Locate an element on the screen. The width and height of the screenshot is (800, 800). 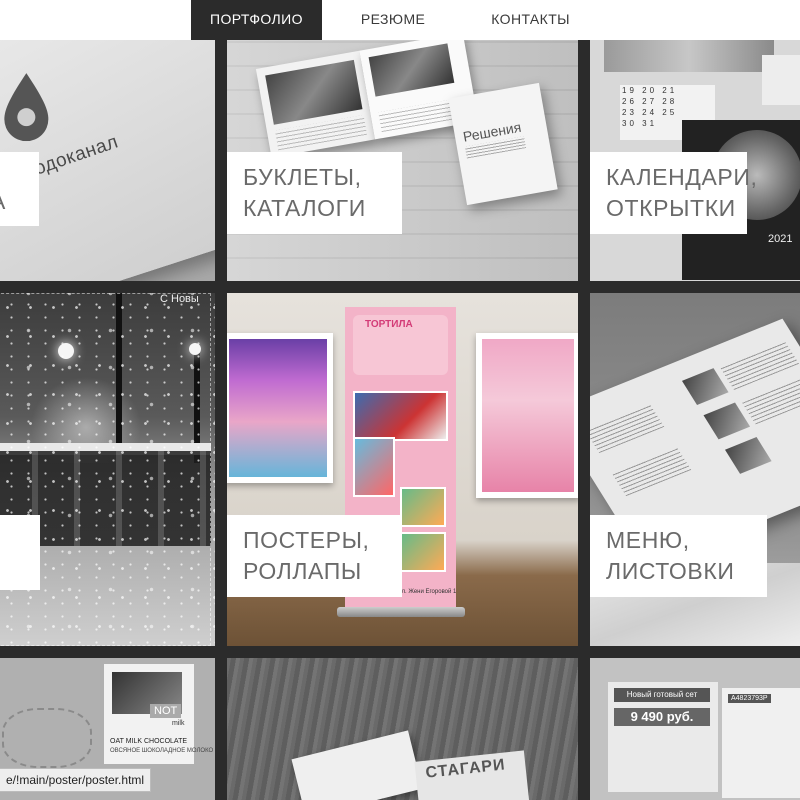
top-navigation: ПОРТФОЛИО РЕЗЮМЕ КОНТАКТЫ is located at coordinates (400, 20).